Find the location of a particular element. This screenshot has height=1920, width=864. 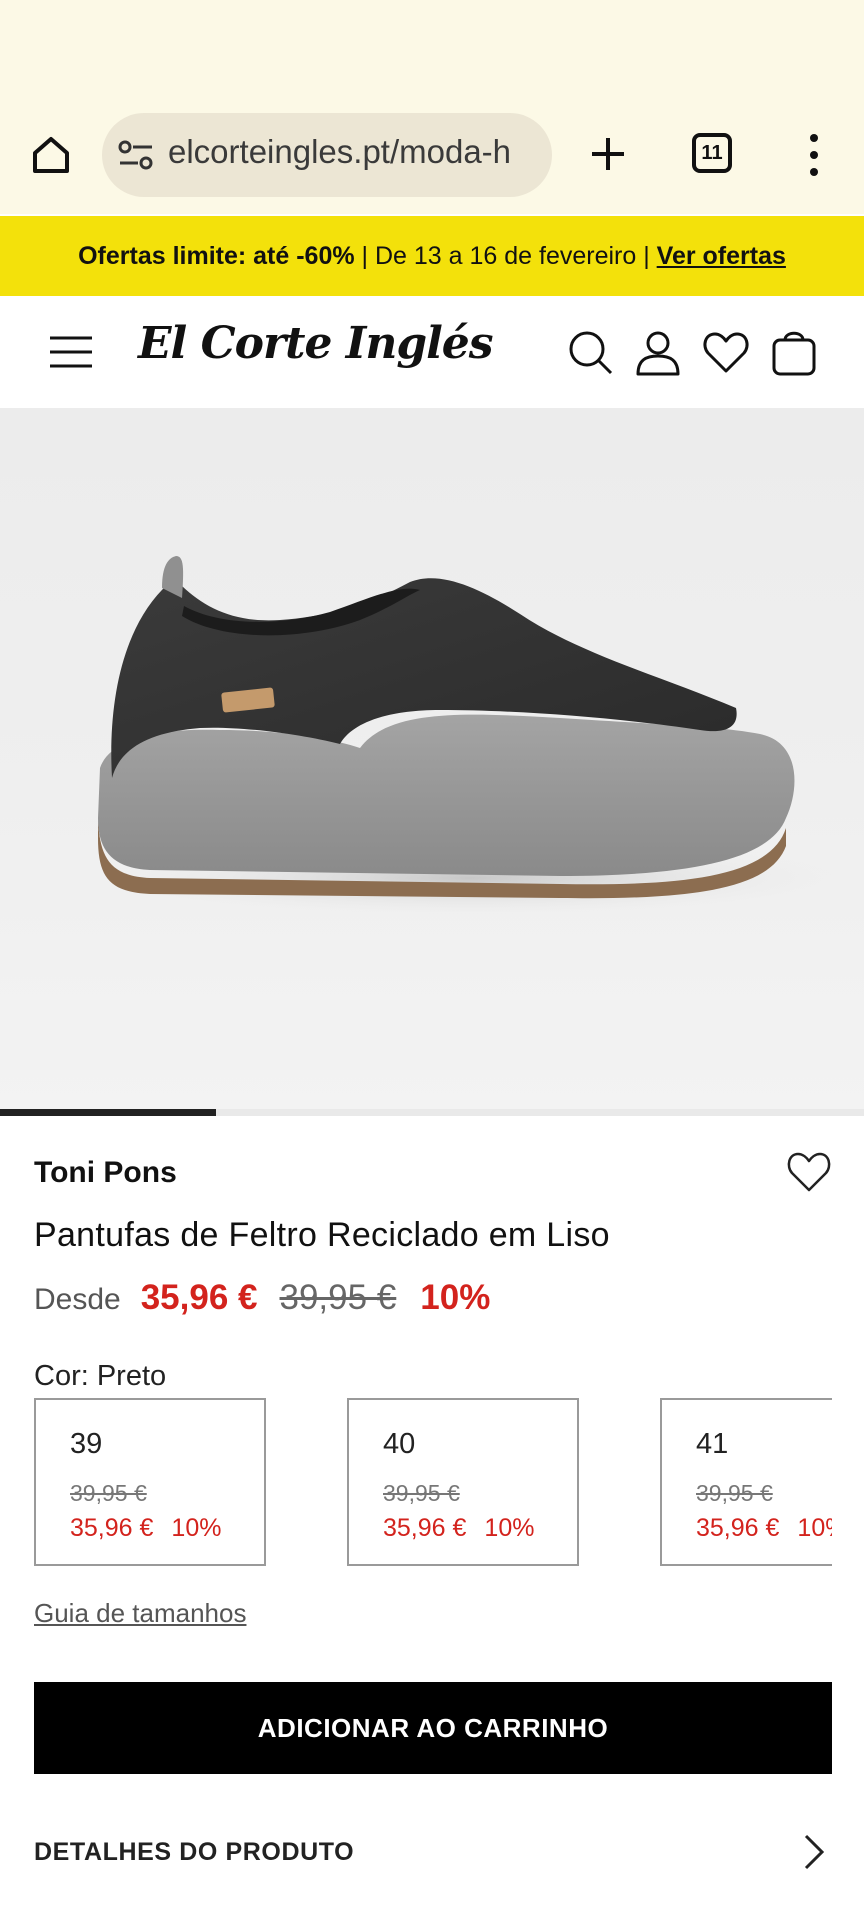

size-option-41: 41 39,95 € 35,96 € 10% is located at coordinates (746, 1482).